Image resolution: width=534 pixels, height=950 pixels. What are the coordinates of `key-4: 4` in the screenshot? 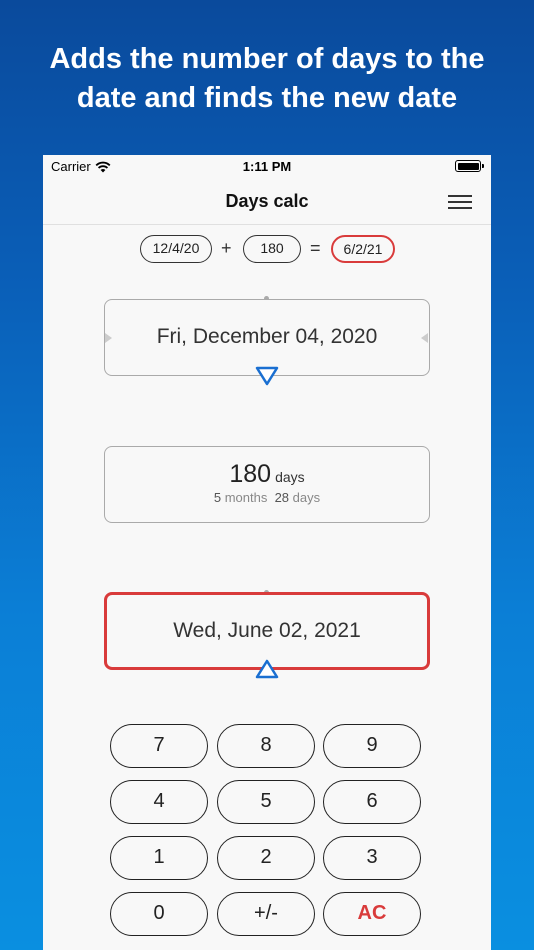 It's located at (159, 802).